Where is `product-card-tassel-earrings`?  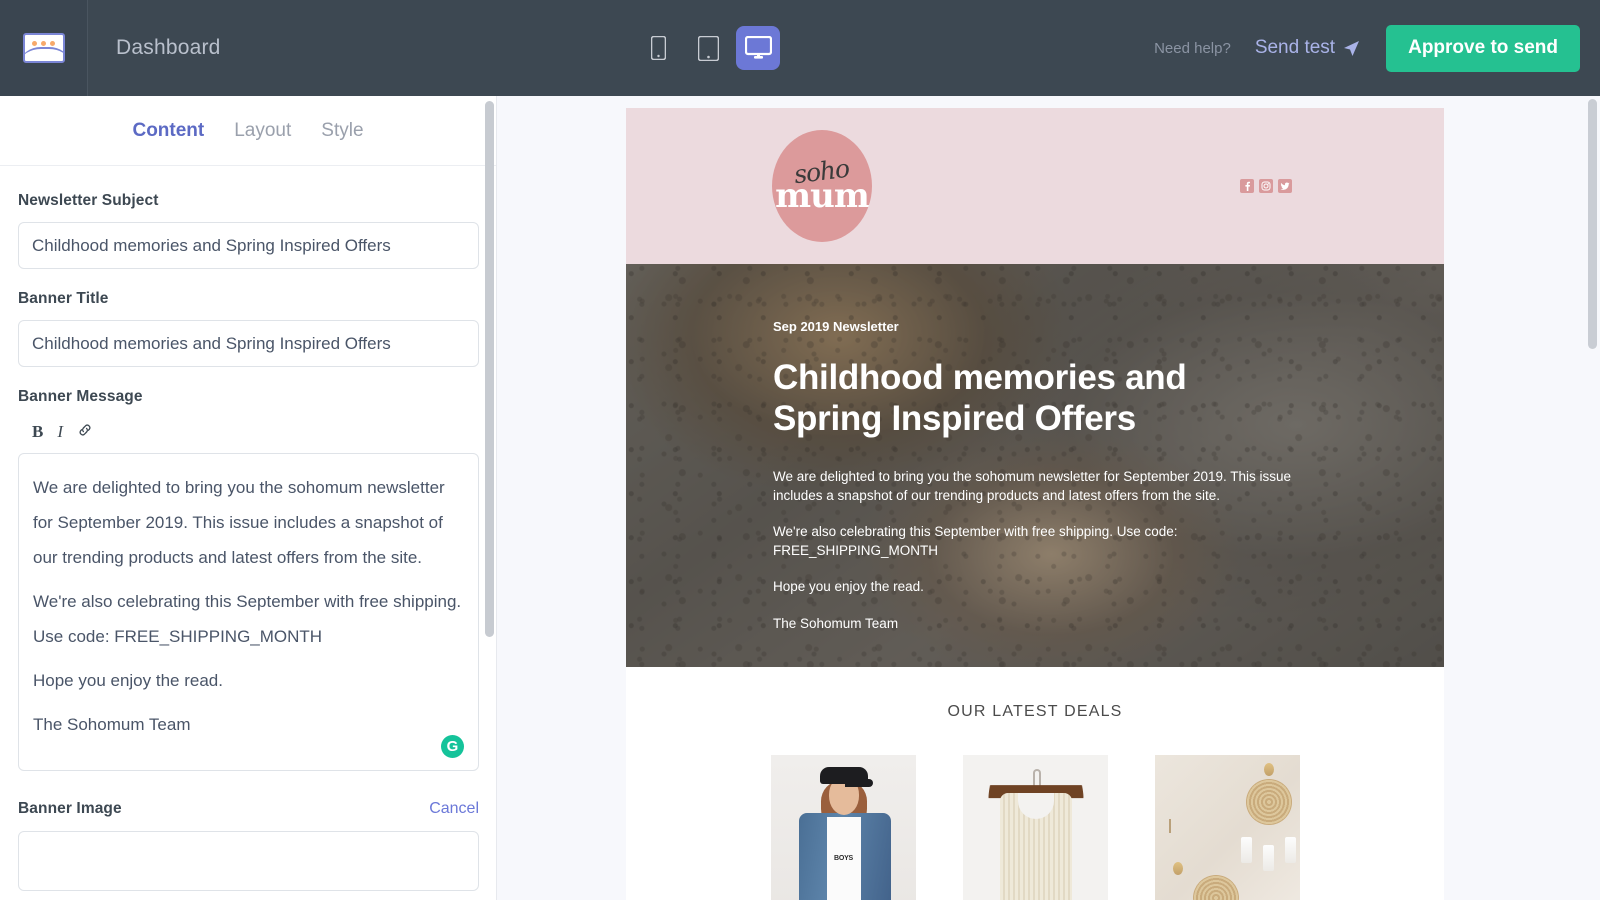
product-card-tassel-earrings is located at coordinates (1227, 827).